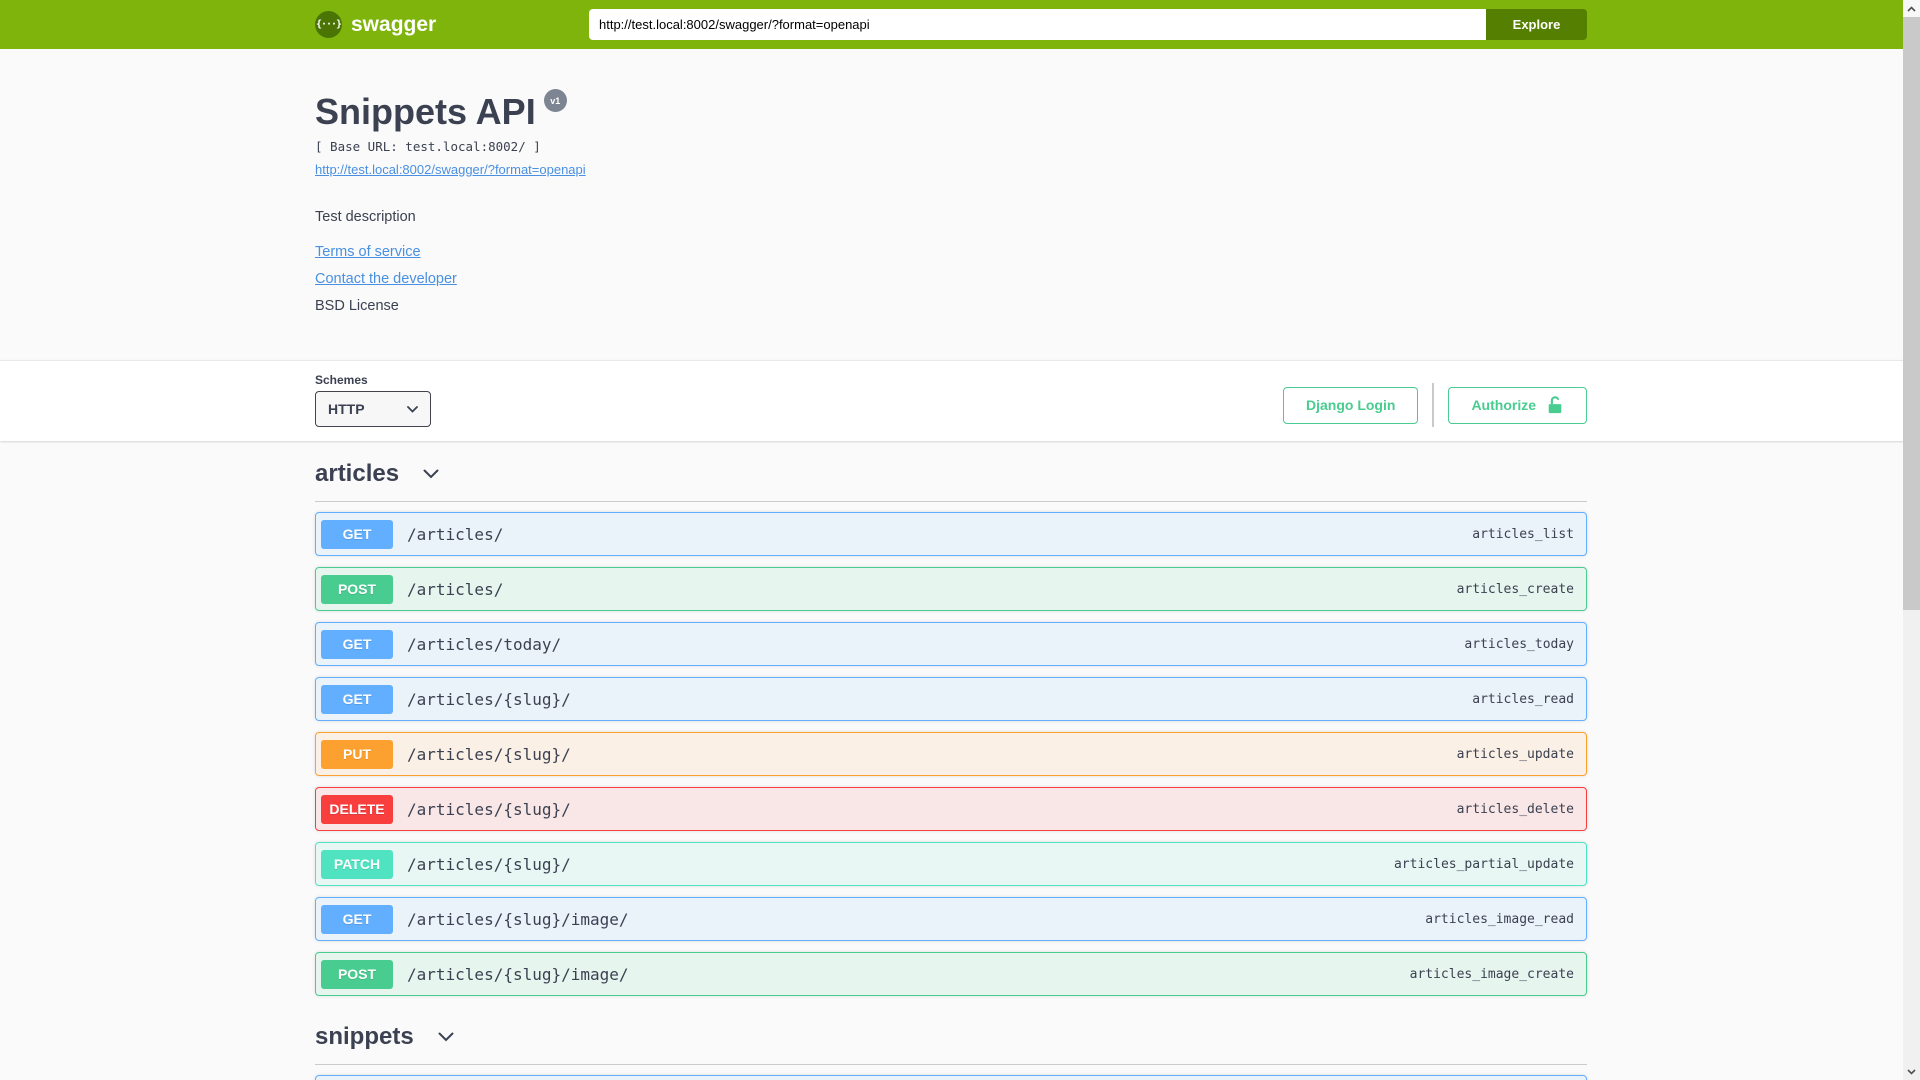  Describe the element at coordinates (357, 473) in the screenshot. I see `tag-name: articles` at that location.